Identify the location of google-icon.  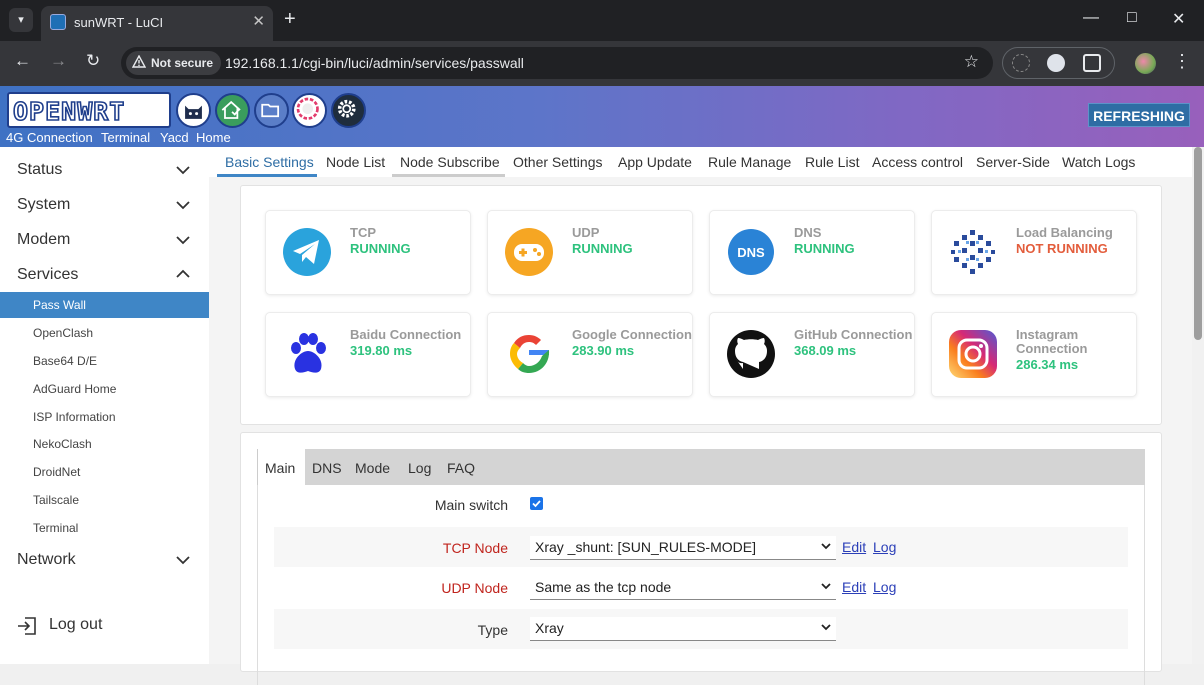
(530, 354).